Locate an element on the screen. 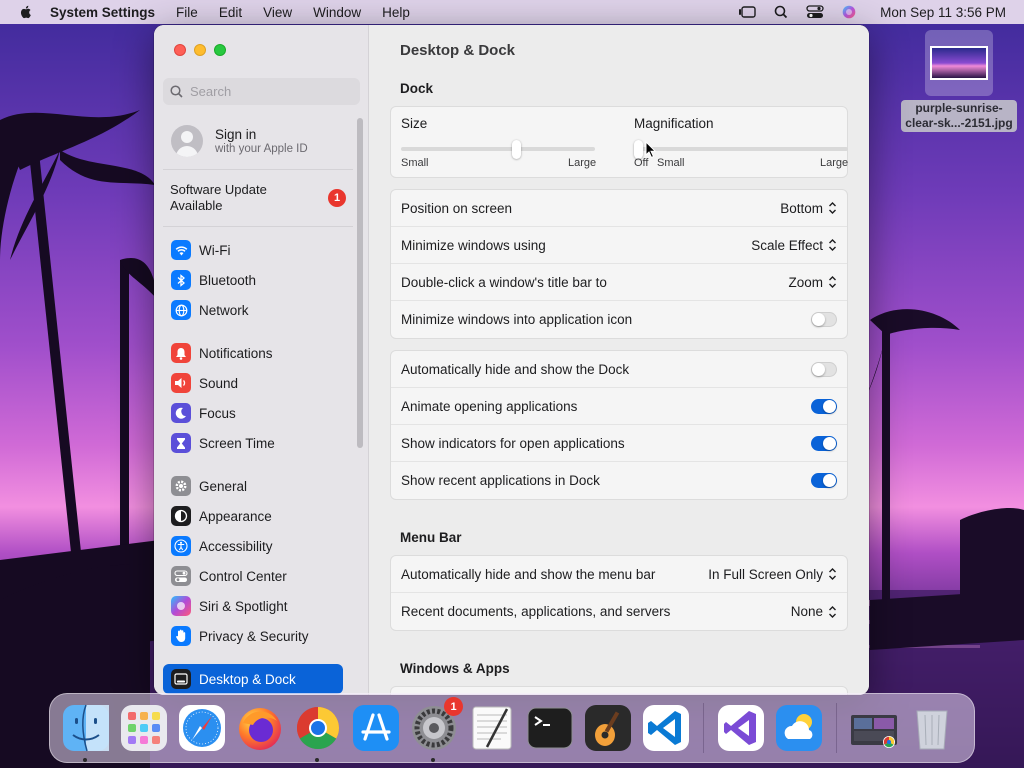 This screenshot has height=768, width=1024. dock-textedit is located at coordinates (492, 728).